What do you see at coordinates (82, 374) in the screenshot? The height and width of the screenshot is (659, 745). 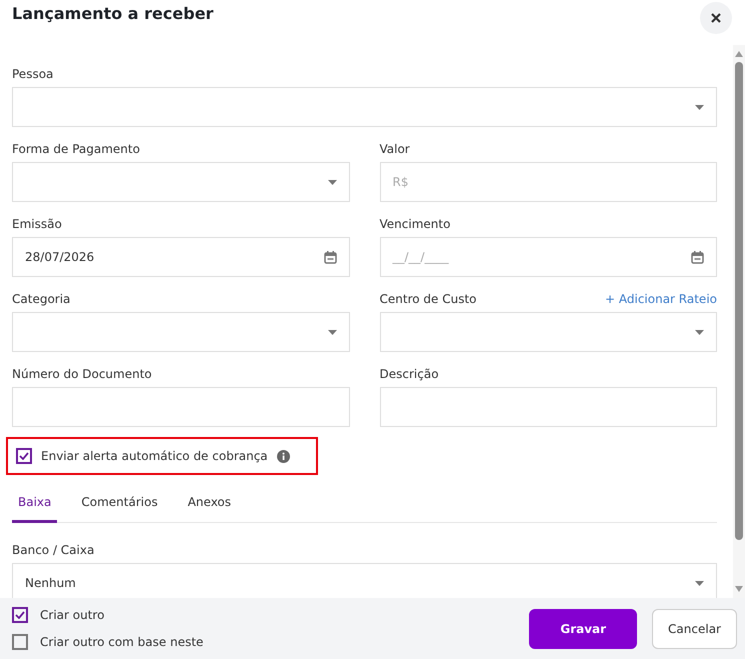 I see `field-label: Número do Documento` at bounding box center [82, 374].